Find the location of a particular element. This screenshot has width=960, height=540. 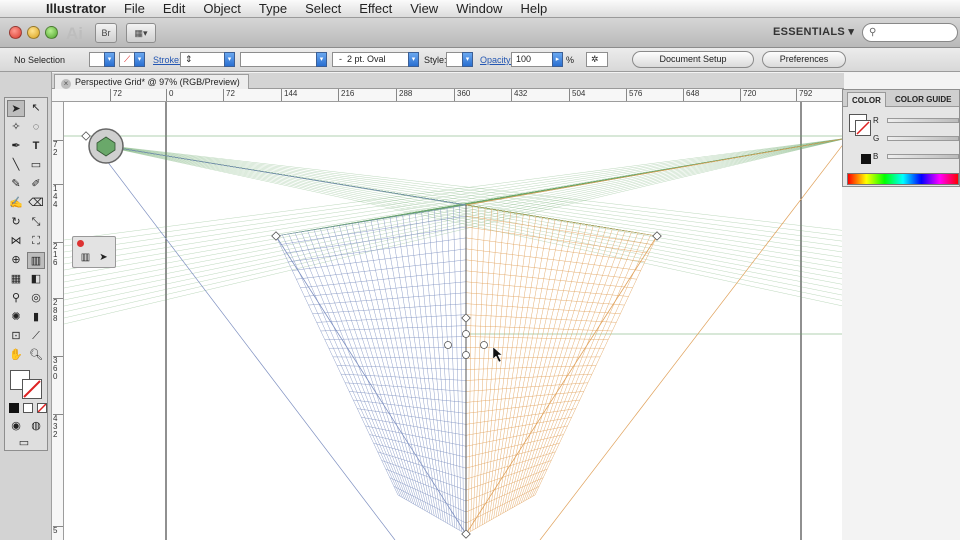

close-document-icon: × is located at coordinates (66, 84).